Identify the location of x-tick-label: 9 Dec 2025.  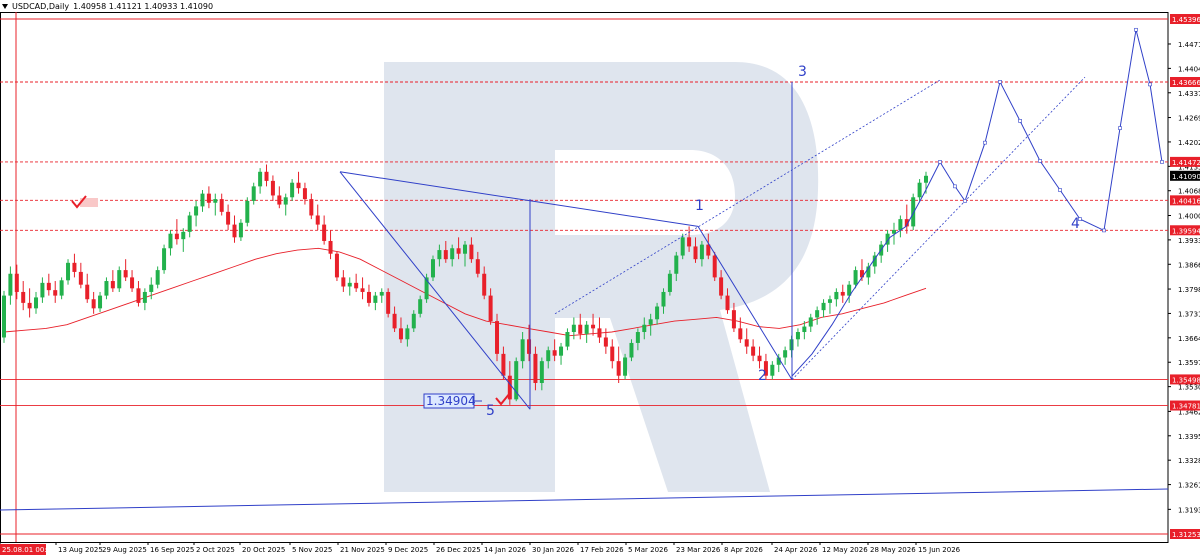
(408, 550).